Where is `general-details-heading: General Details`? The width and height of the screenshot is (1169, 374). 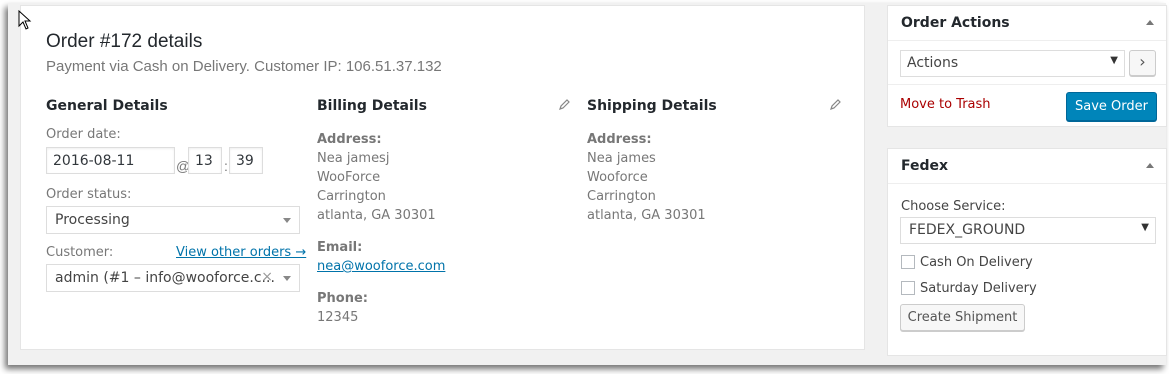 general-details-heading: General Details is located at coordinates (107, 106).